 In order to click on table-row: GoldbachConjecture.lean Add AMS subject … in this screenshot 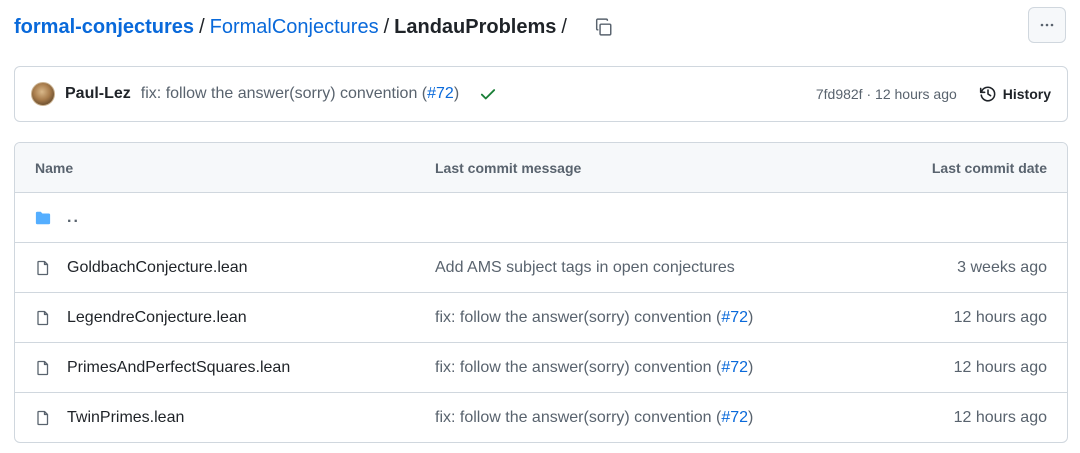, I will do `click(541, 268)`.